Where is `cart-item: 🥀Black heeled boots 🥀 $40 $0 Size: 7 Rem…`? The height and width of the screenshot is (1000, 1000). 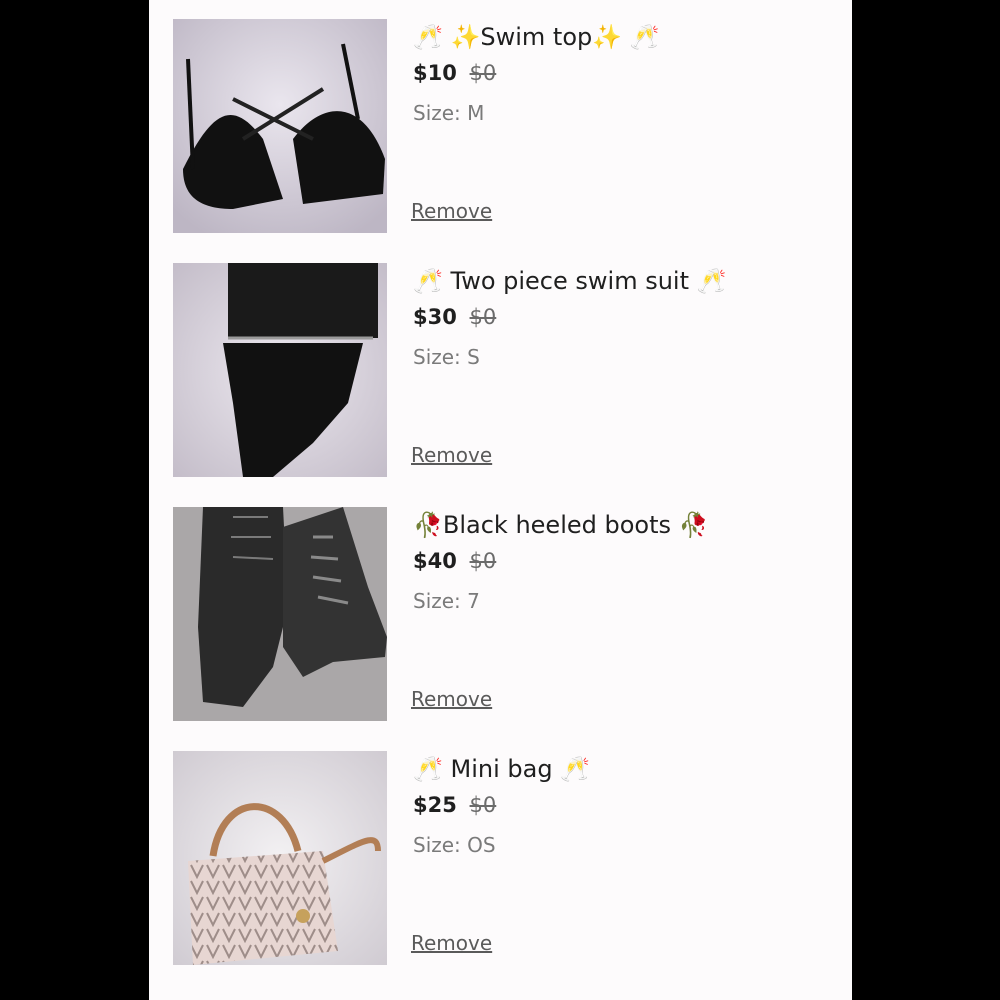 cart-item: 🥀Black heeled boots 🥀 $40 $0 Size: 7 Rem… is located at coordinates (498, 615).